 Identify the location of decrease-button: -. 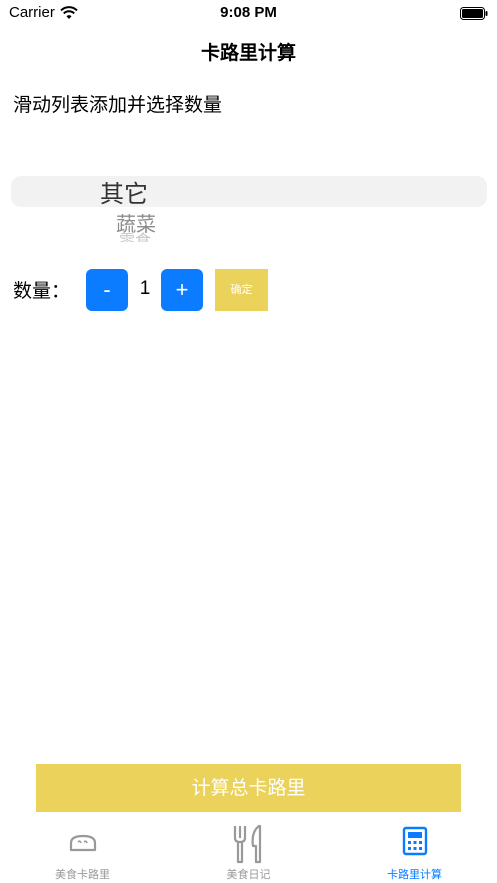
(107, 290).